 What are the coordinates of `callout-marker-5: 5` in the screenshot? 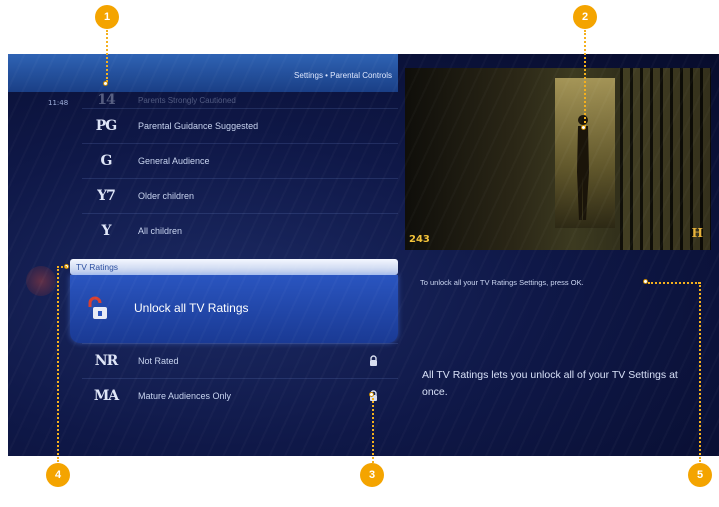 It's located at (700, 475).